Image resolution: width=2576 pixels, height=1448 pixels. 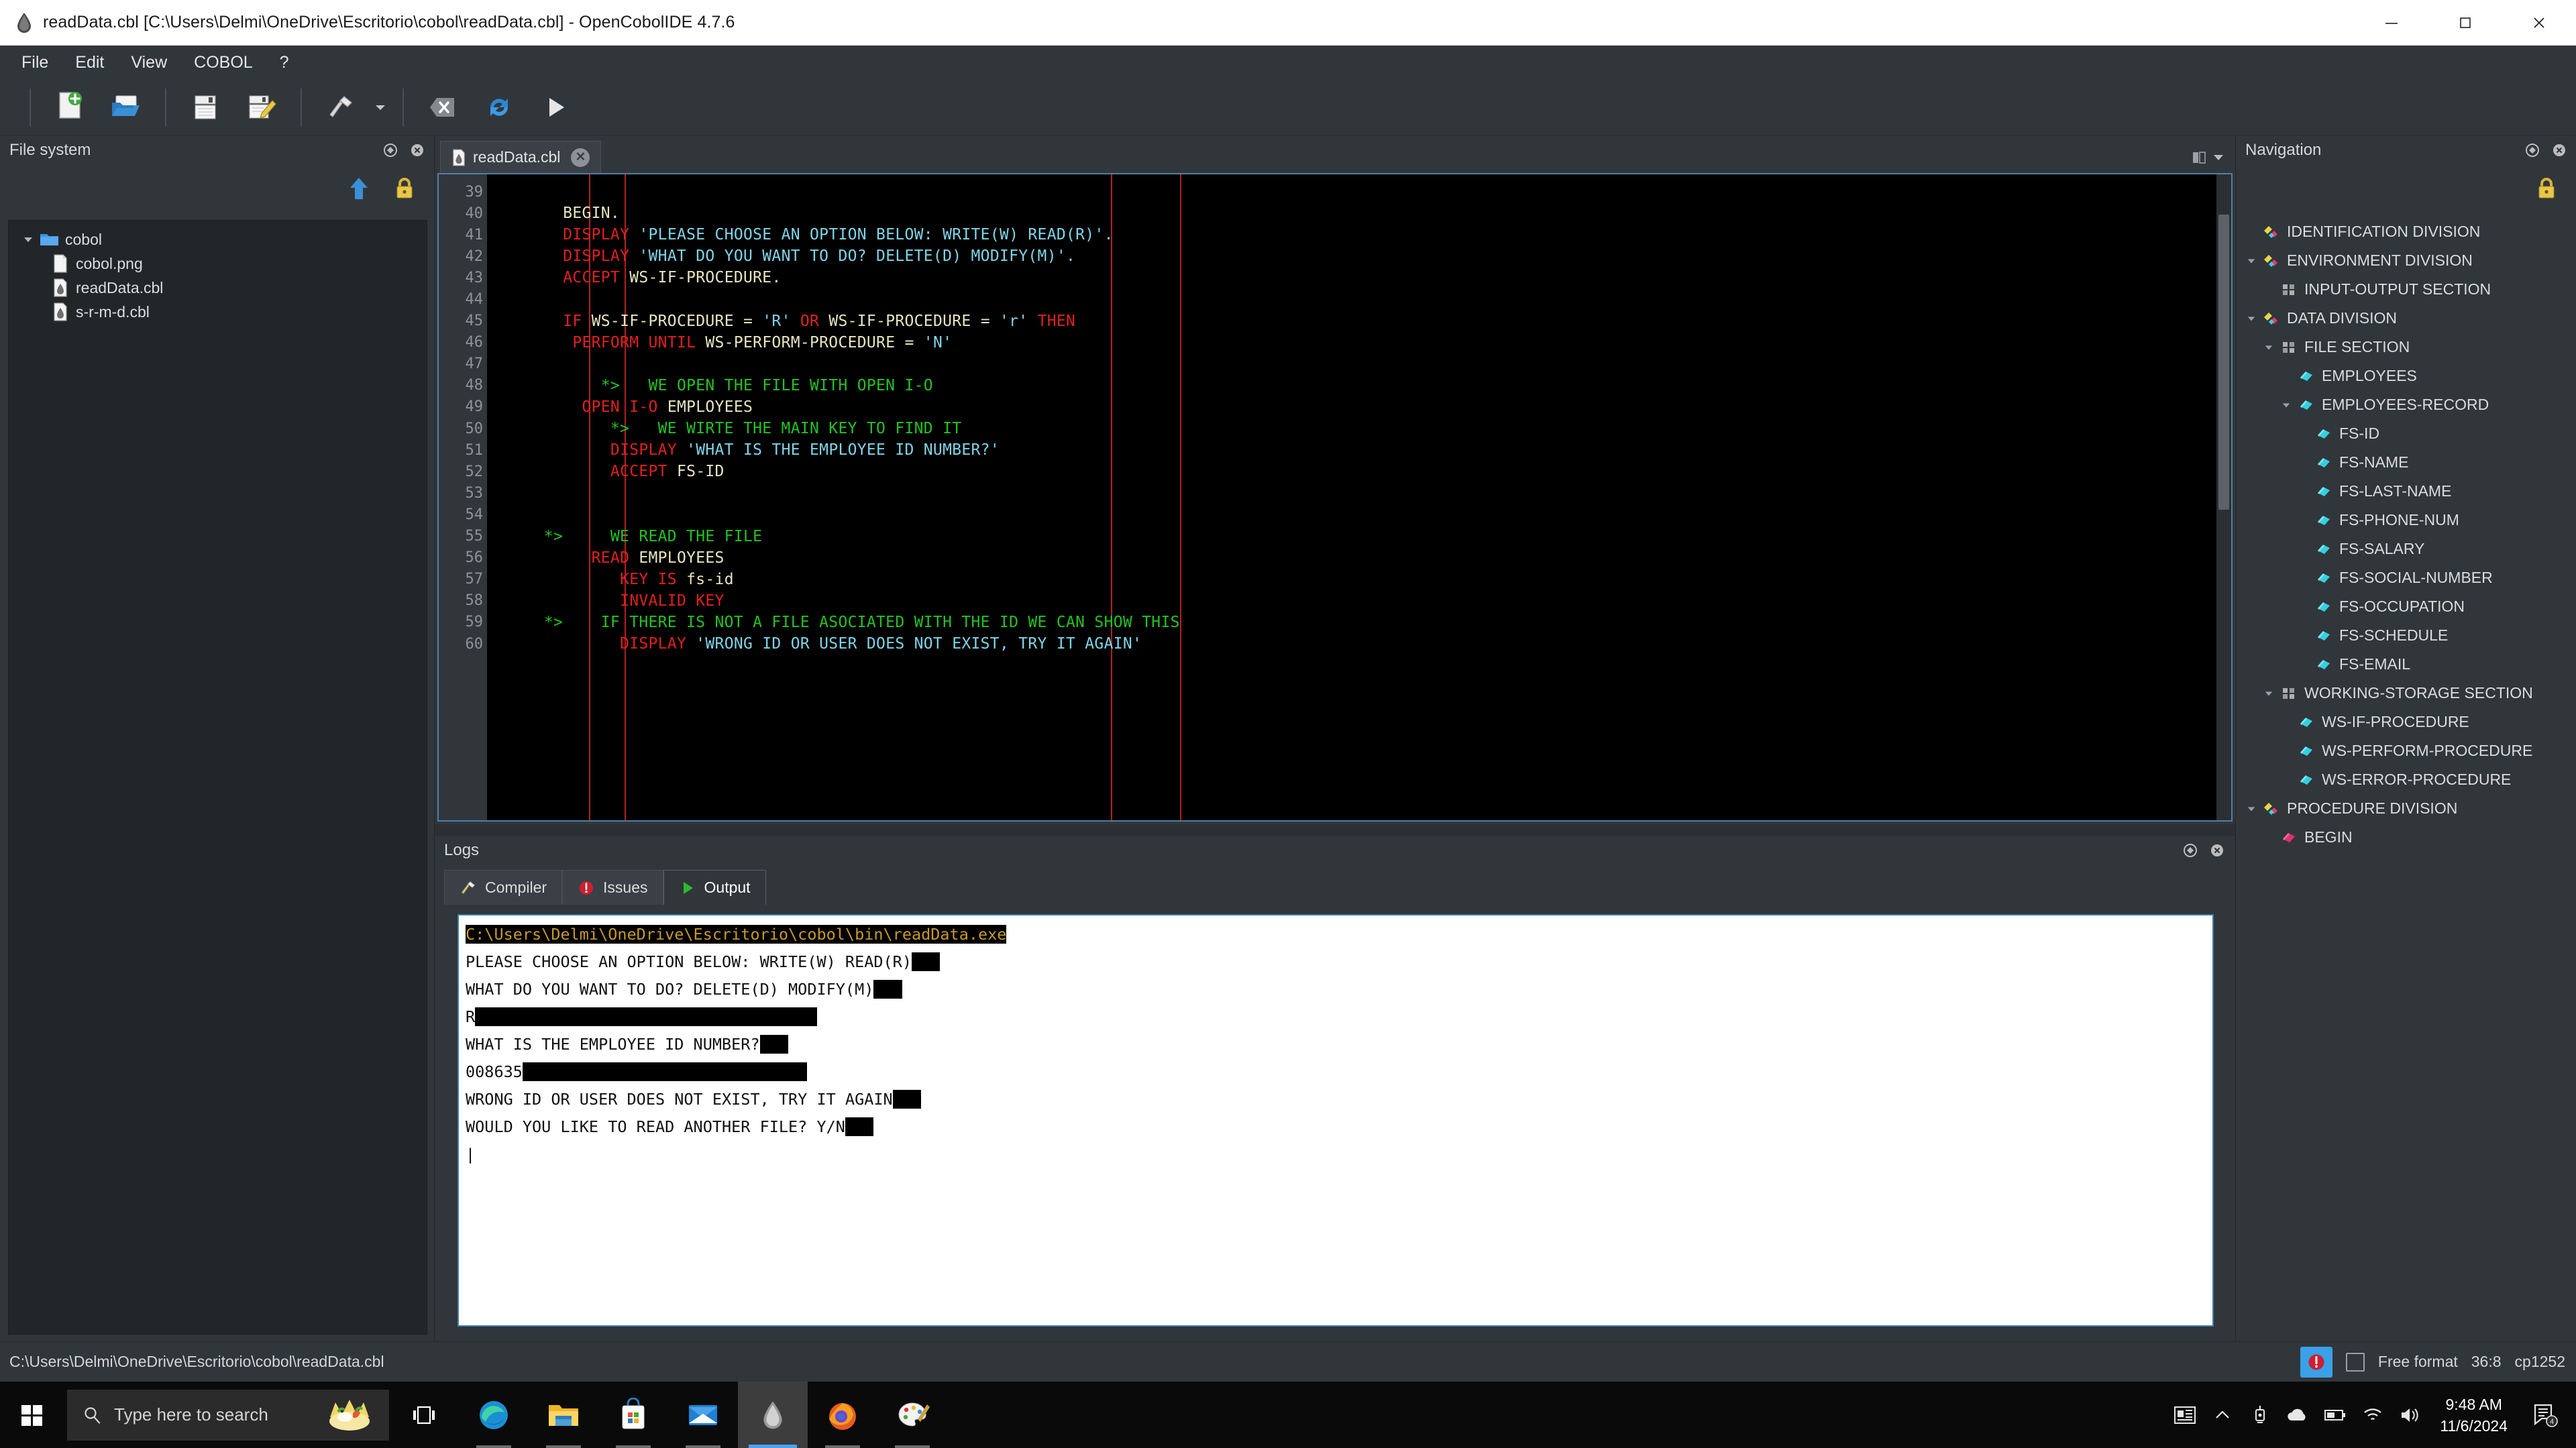 What do you see at coordinates (341, 107) in the screenshot?
I see `compile-button` at bounding box center [341, 107].